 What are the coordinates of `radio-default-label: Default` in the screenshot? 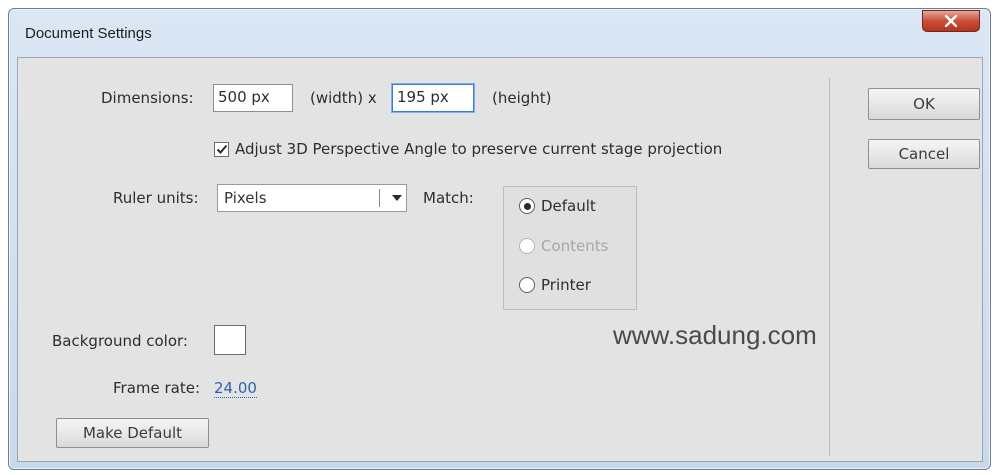 It's located at (568, 206).